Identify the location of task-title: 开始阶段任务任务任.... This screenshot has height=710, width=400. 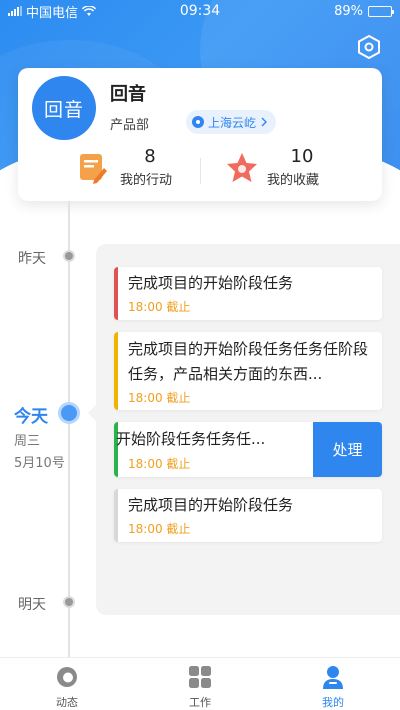
(191, 439).